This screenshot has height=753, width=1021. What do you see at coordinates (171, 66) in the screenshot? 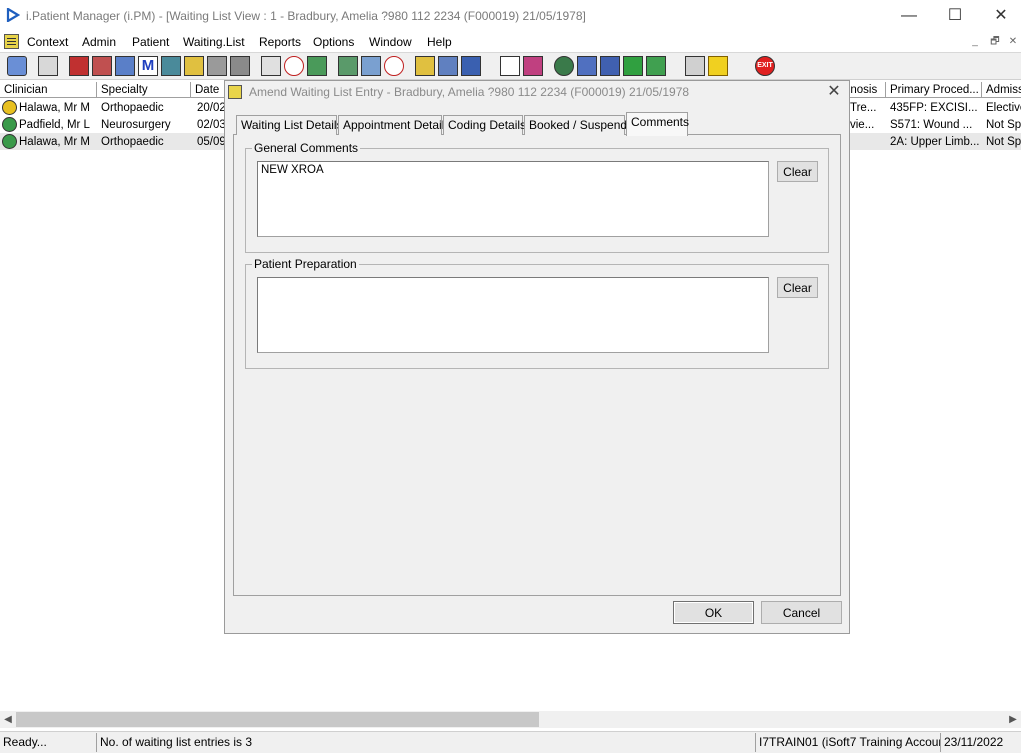
I see `person-icon` at bounding box center [171, 66].